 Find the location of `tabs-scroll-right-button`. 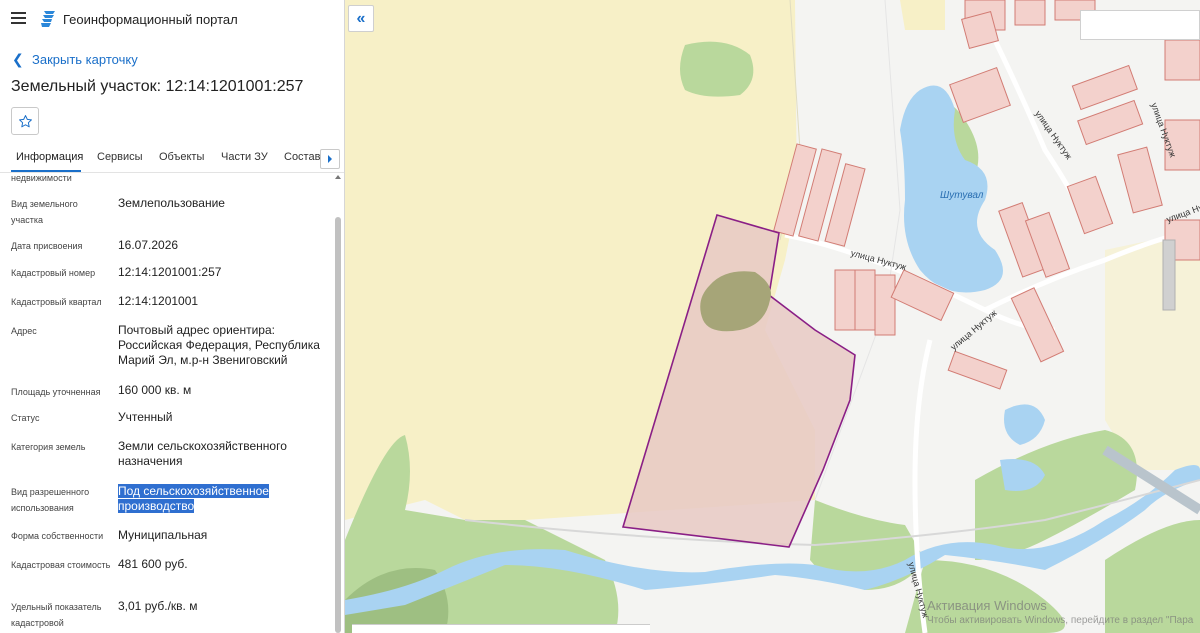

tabs-scroll-right-button is located at coordinates (330, 159).